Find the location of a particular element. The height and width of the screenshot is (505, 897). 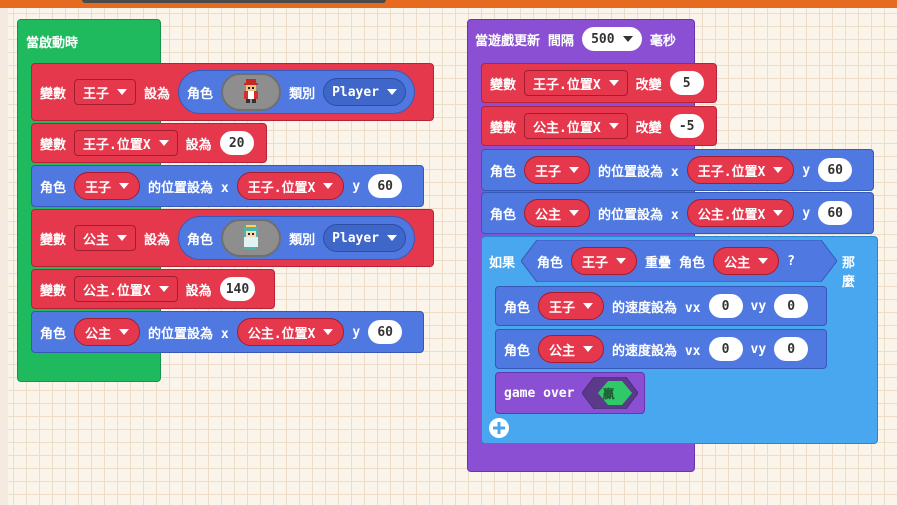

change-variable-block: 變數 公主.位置X 改變 -5 is located at coordinates (599, 126).